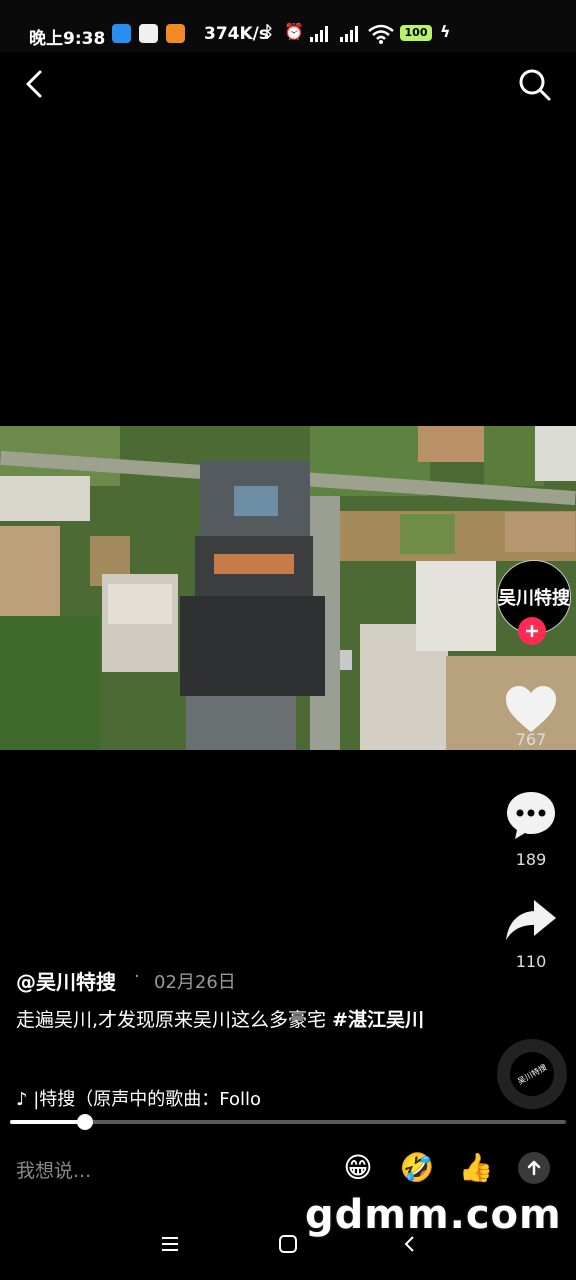  I want to click on signal-icon, so click(319, 34).